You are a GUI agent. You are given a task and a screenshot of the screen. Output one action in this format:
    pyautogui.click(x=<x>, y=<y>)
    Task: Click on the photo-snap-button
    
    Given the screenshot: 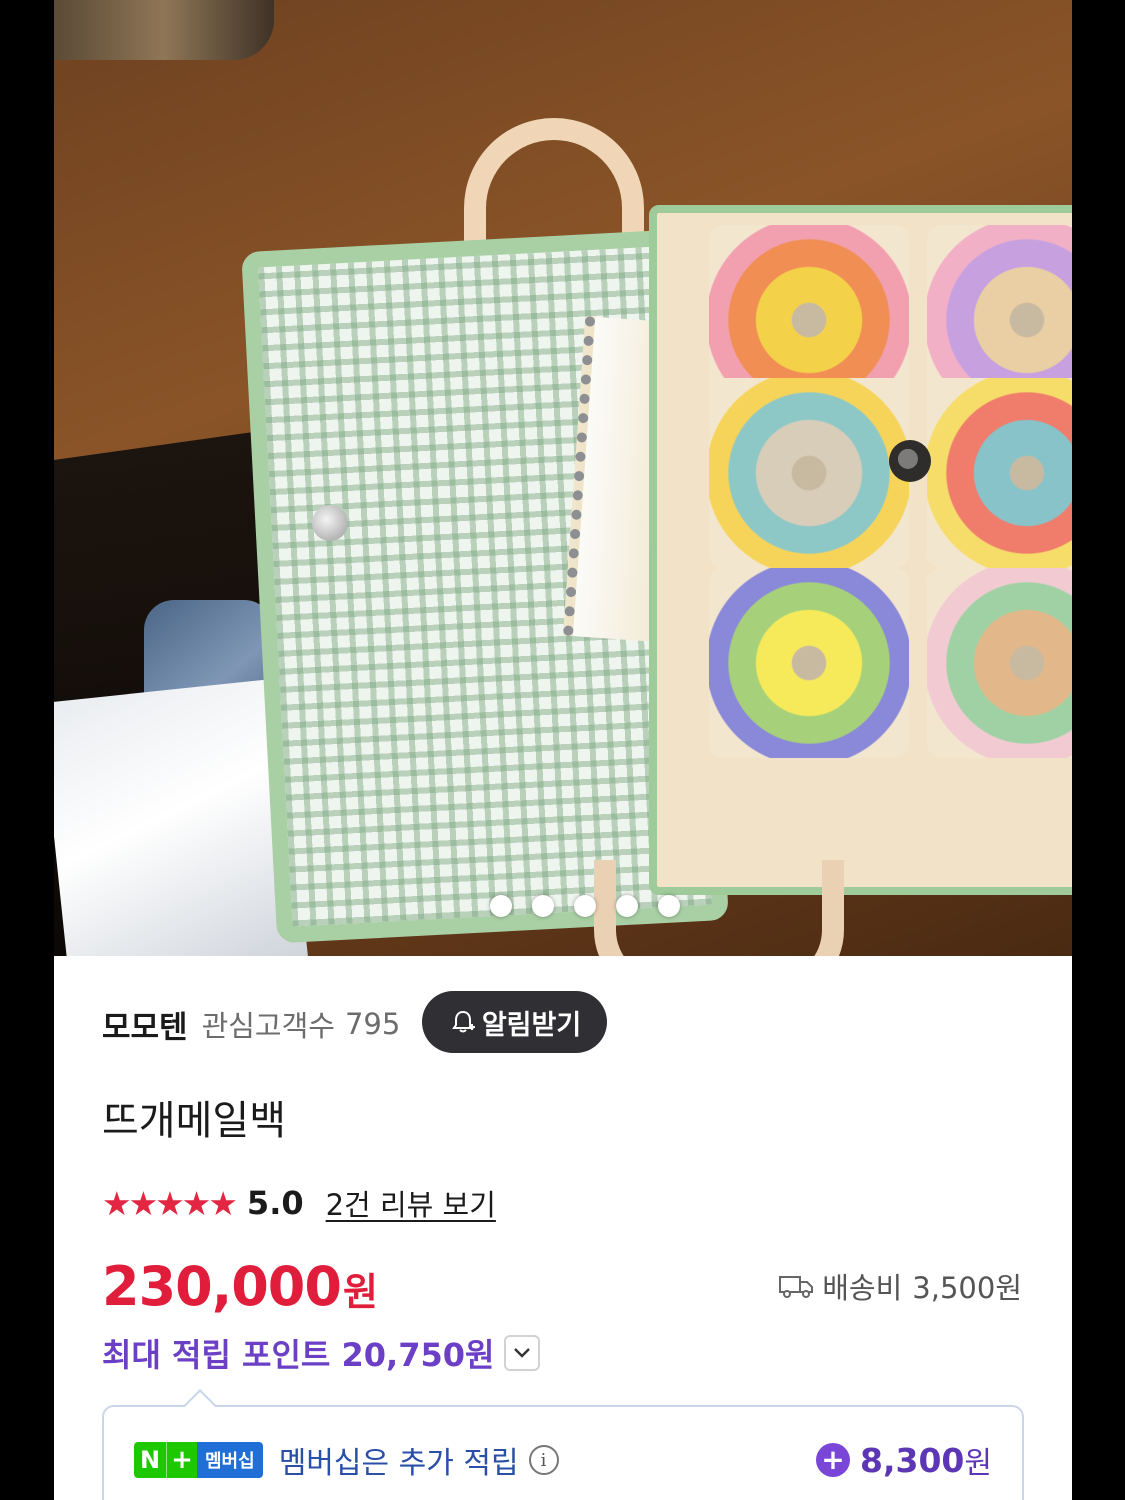 What is the action you would take?
    pyautogui.click(x=330, y=523)
    